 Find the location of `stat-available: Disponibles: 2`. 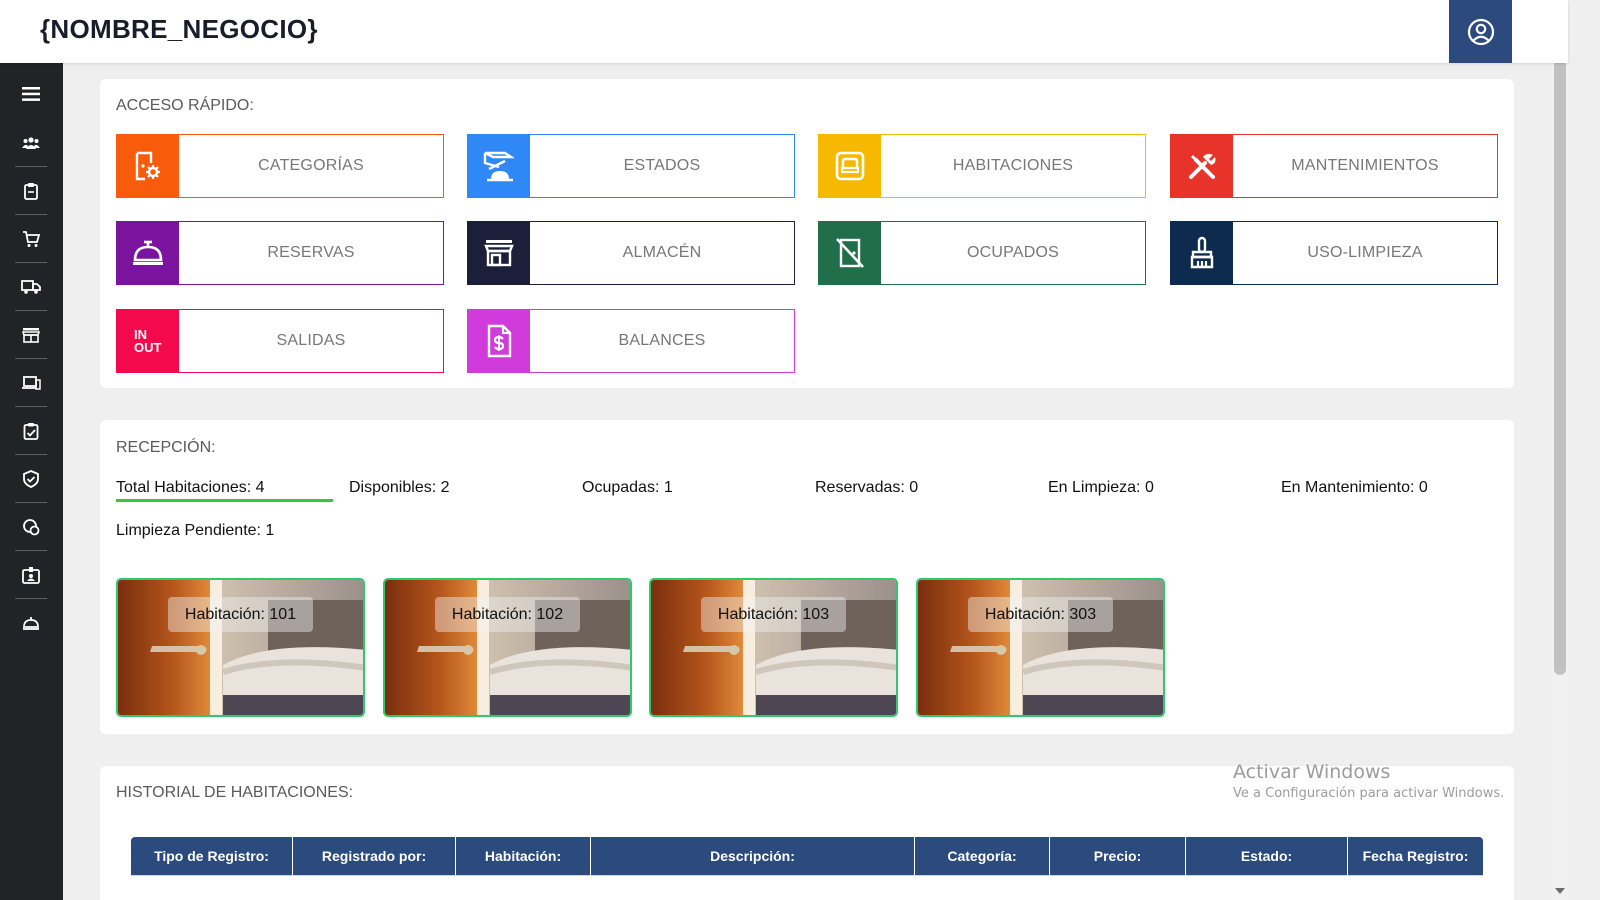

stat-available: Disponibles: 2 is located at coordinates (399, 488).